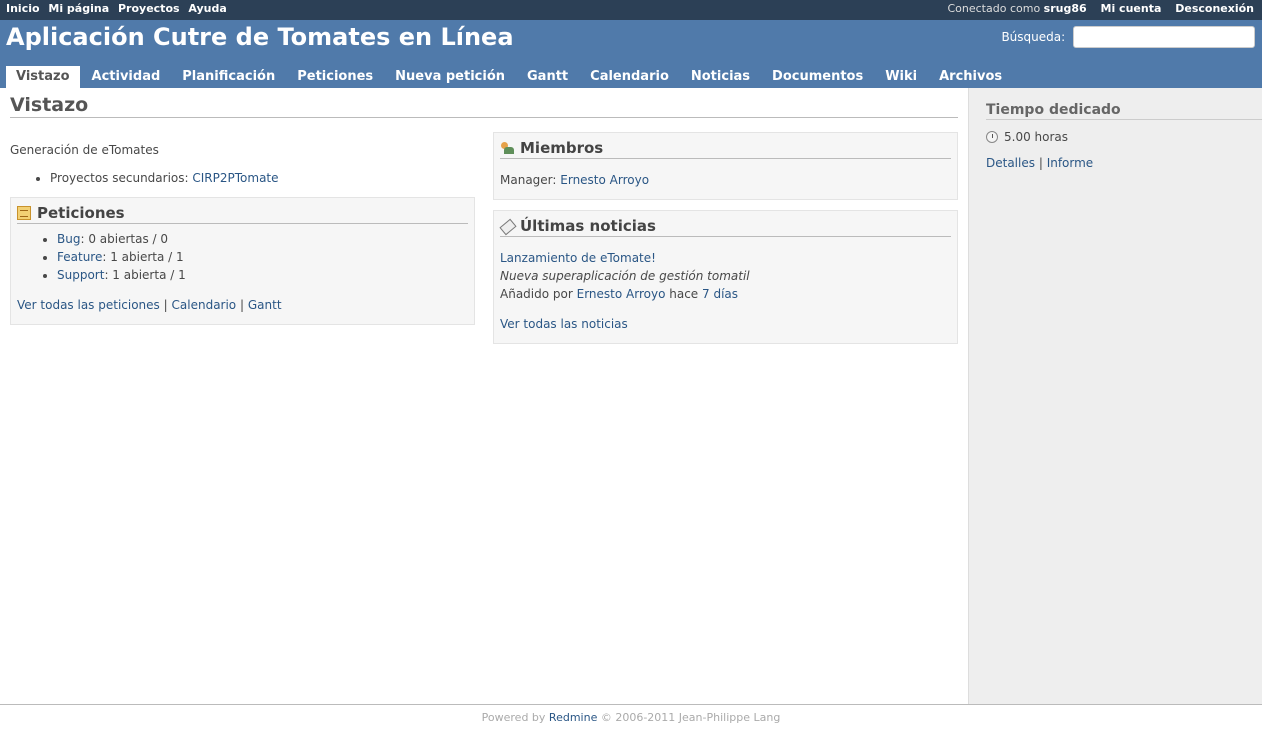 This screenshot has height=730, width=1262. I want to click on tracker-support-link: Support, so click(80, 275).